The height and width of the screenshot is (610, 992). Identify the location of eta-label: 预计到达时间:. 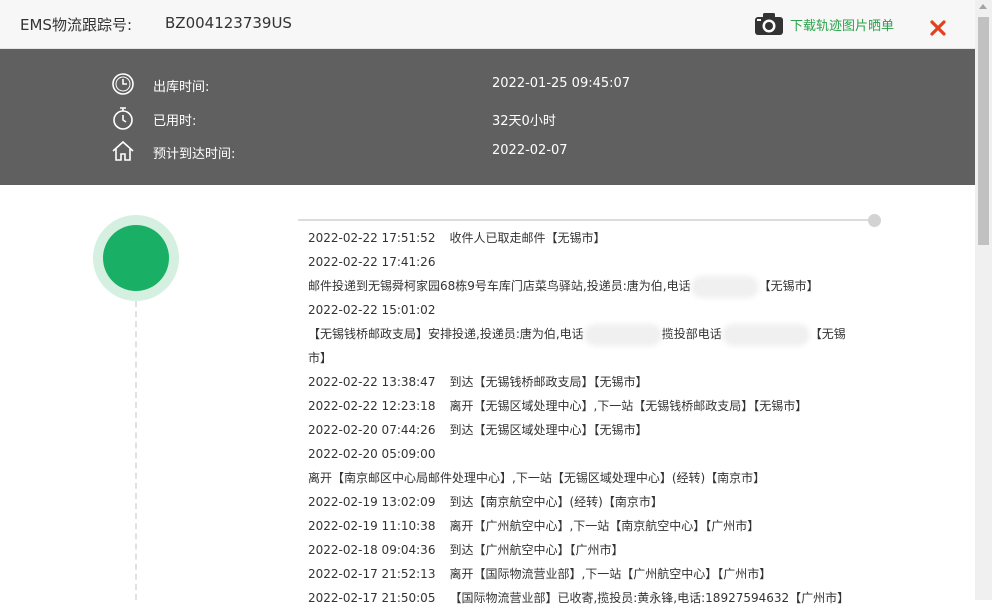
(194, 154).